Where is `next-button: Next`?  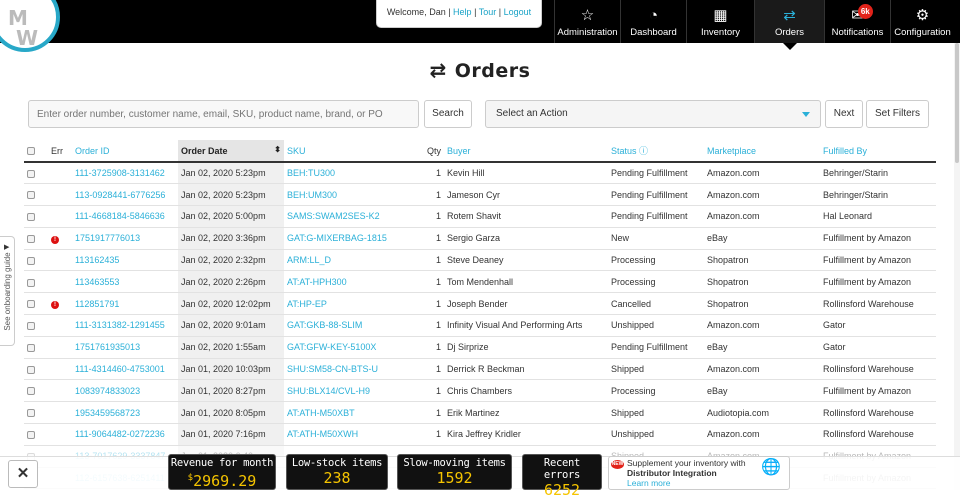 next-button: Next is located at coordinates (844, 114).